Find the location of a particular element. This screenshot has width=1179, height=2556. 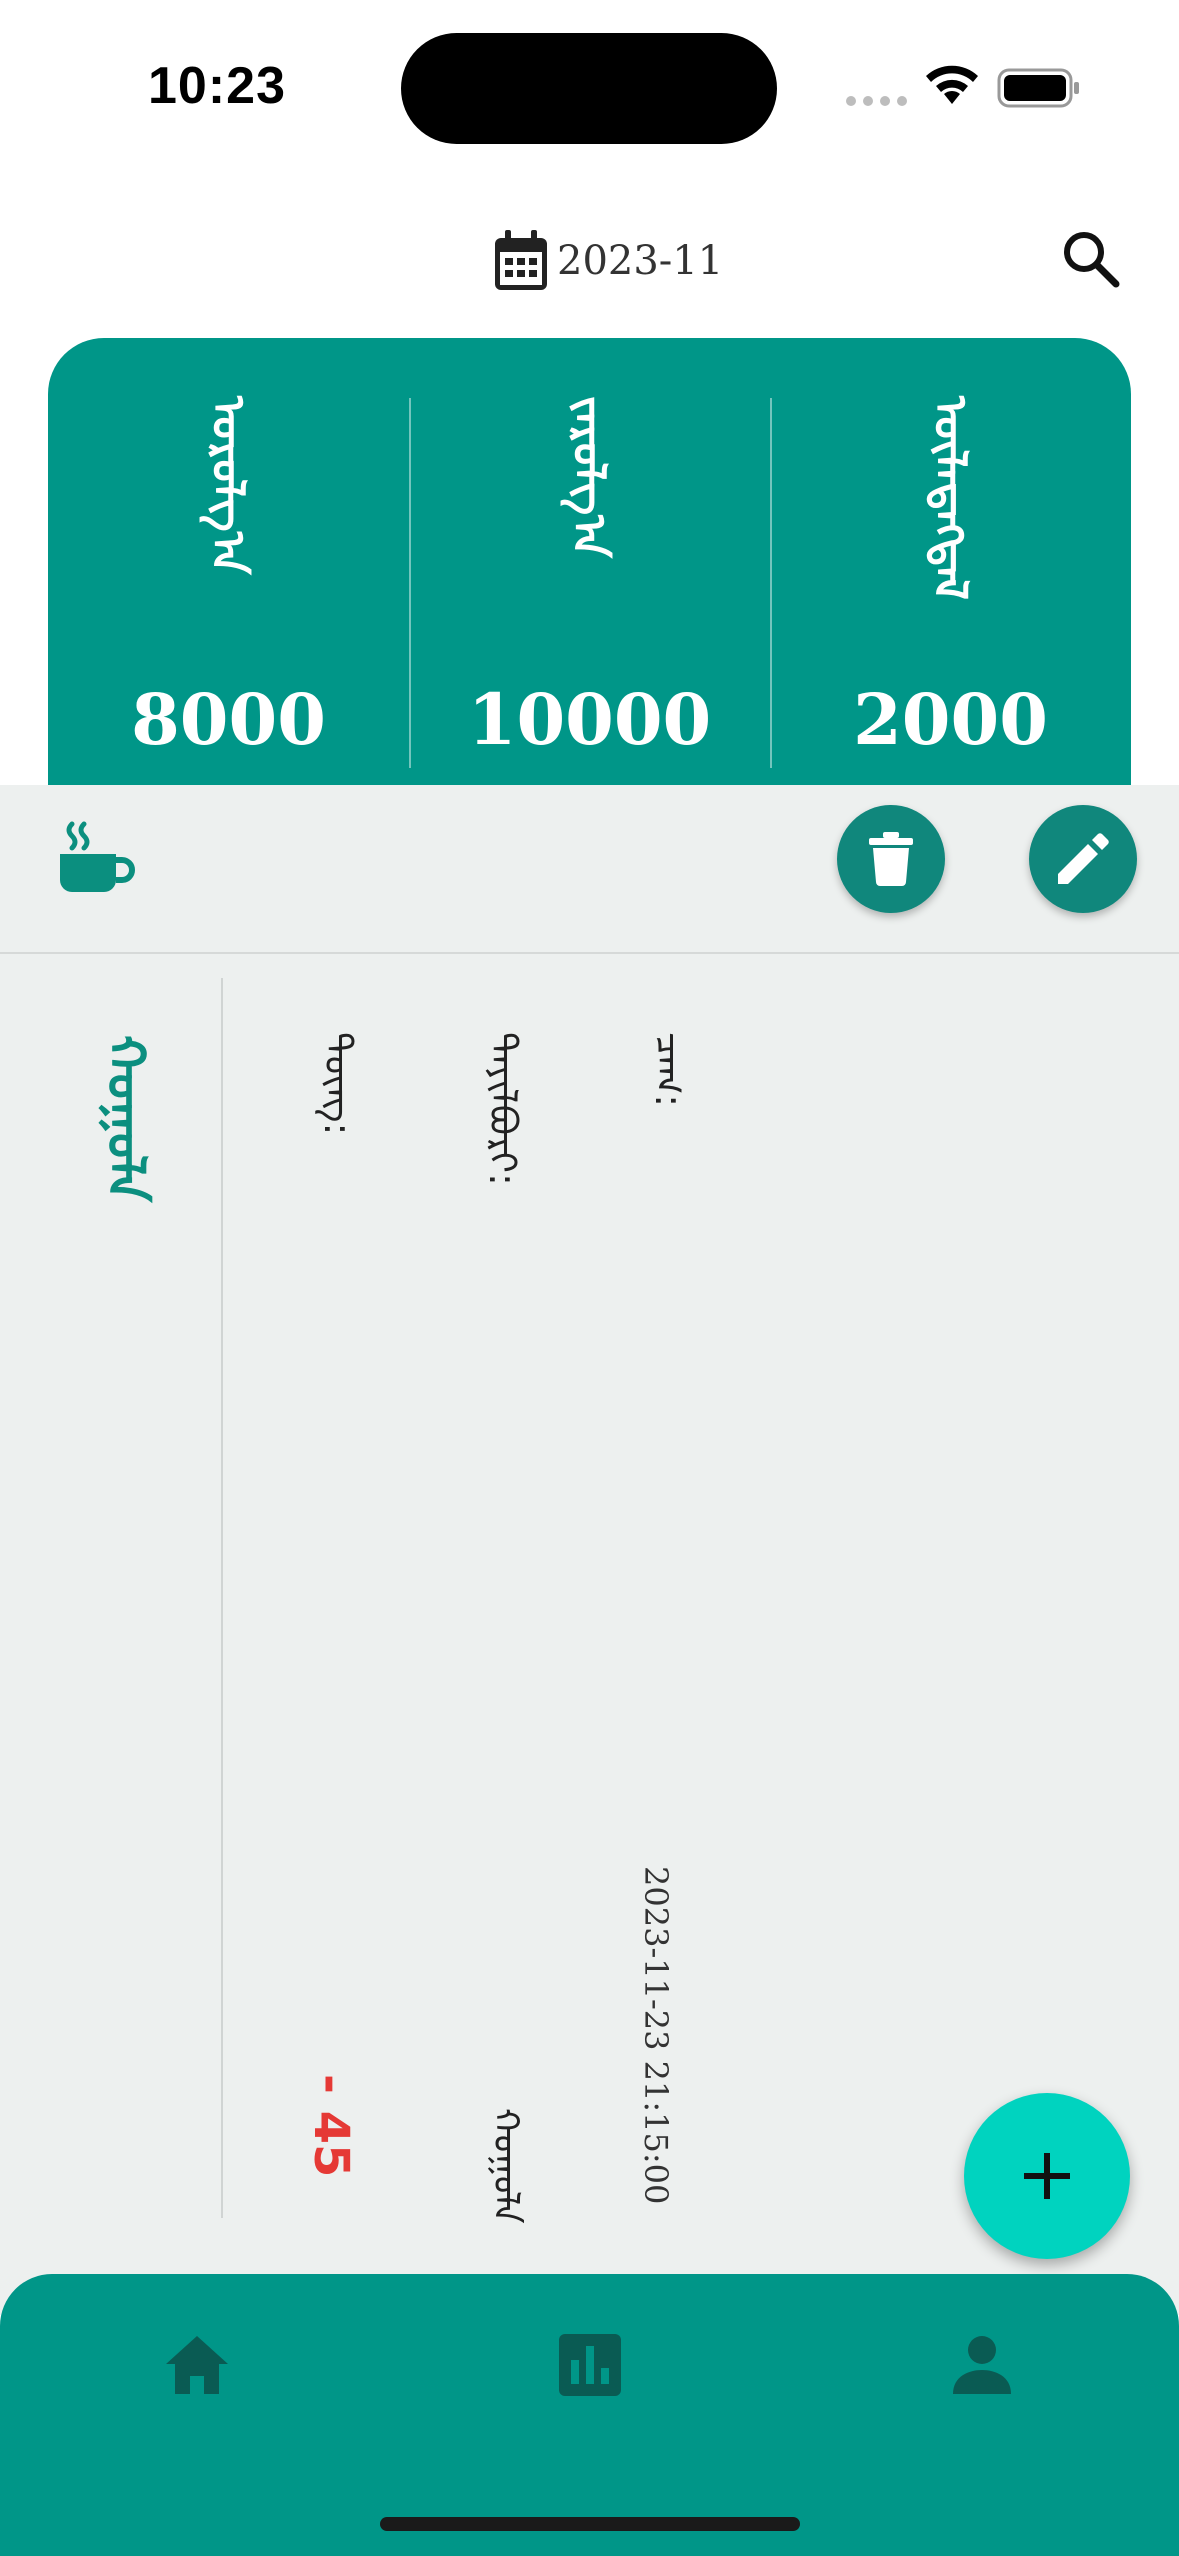

summary-value: 2000 is located at coordinates (950, 719).